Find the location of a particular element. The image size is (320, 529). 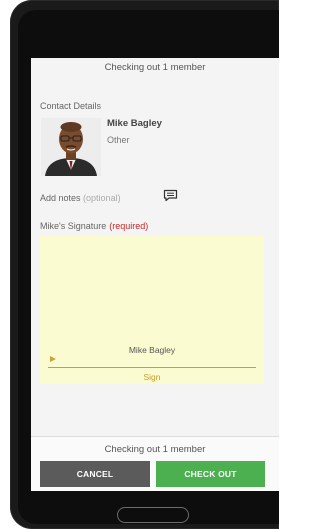

cancel-button: CANCEL is located at coordinates (95, 474).